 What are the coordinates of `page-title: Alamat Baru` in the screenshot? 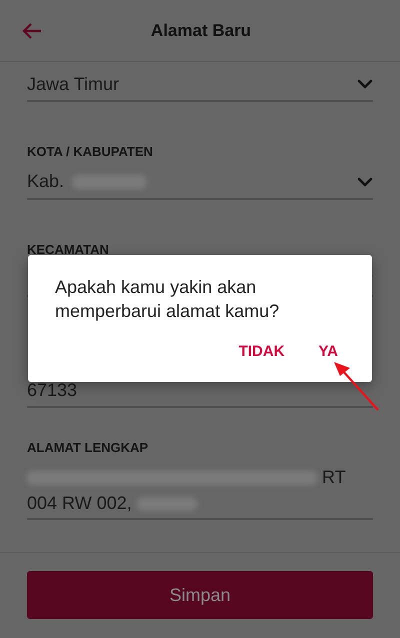 It's located at (201, 31).